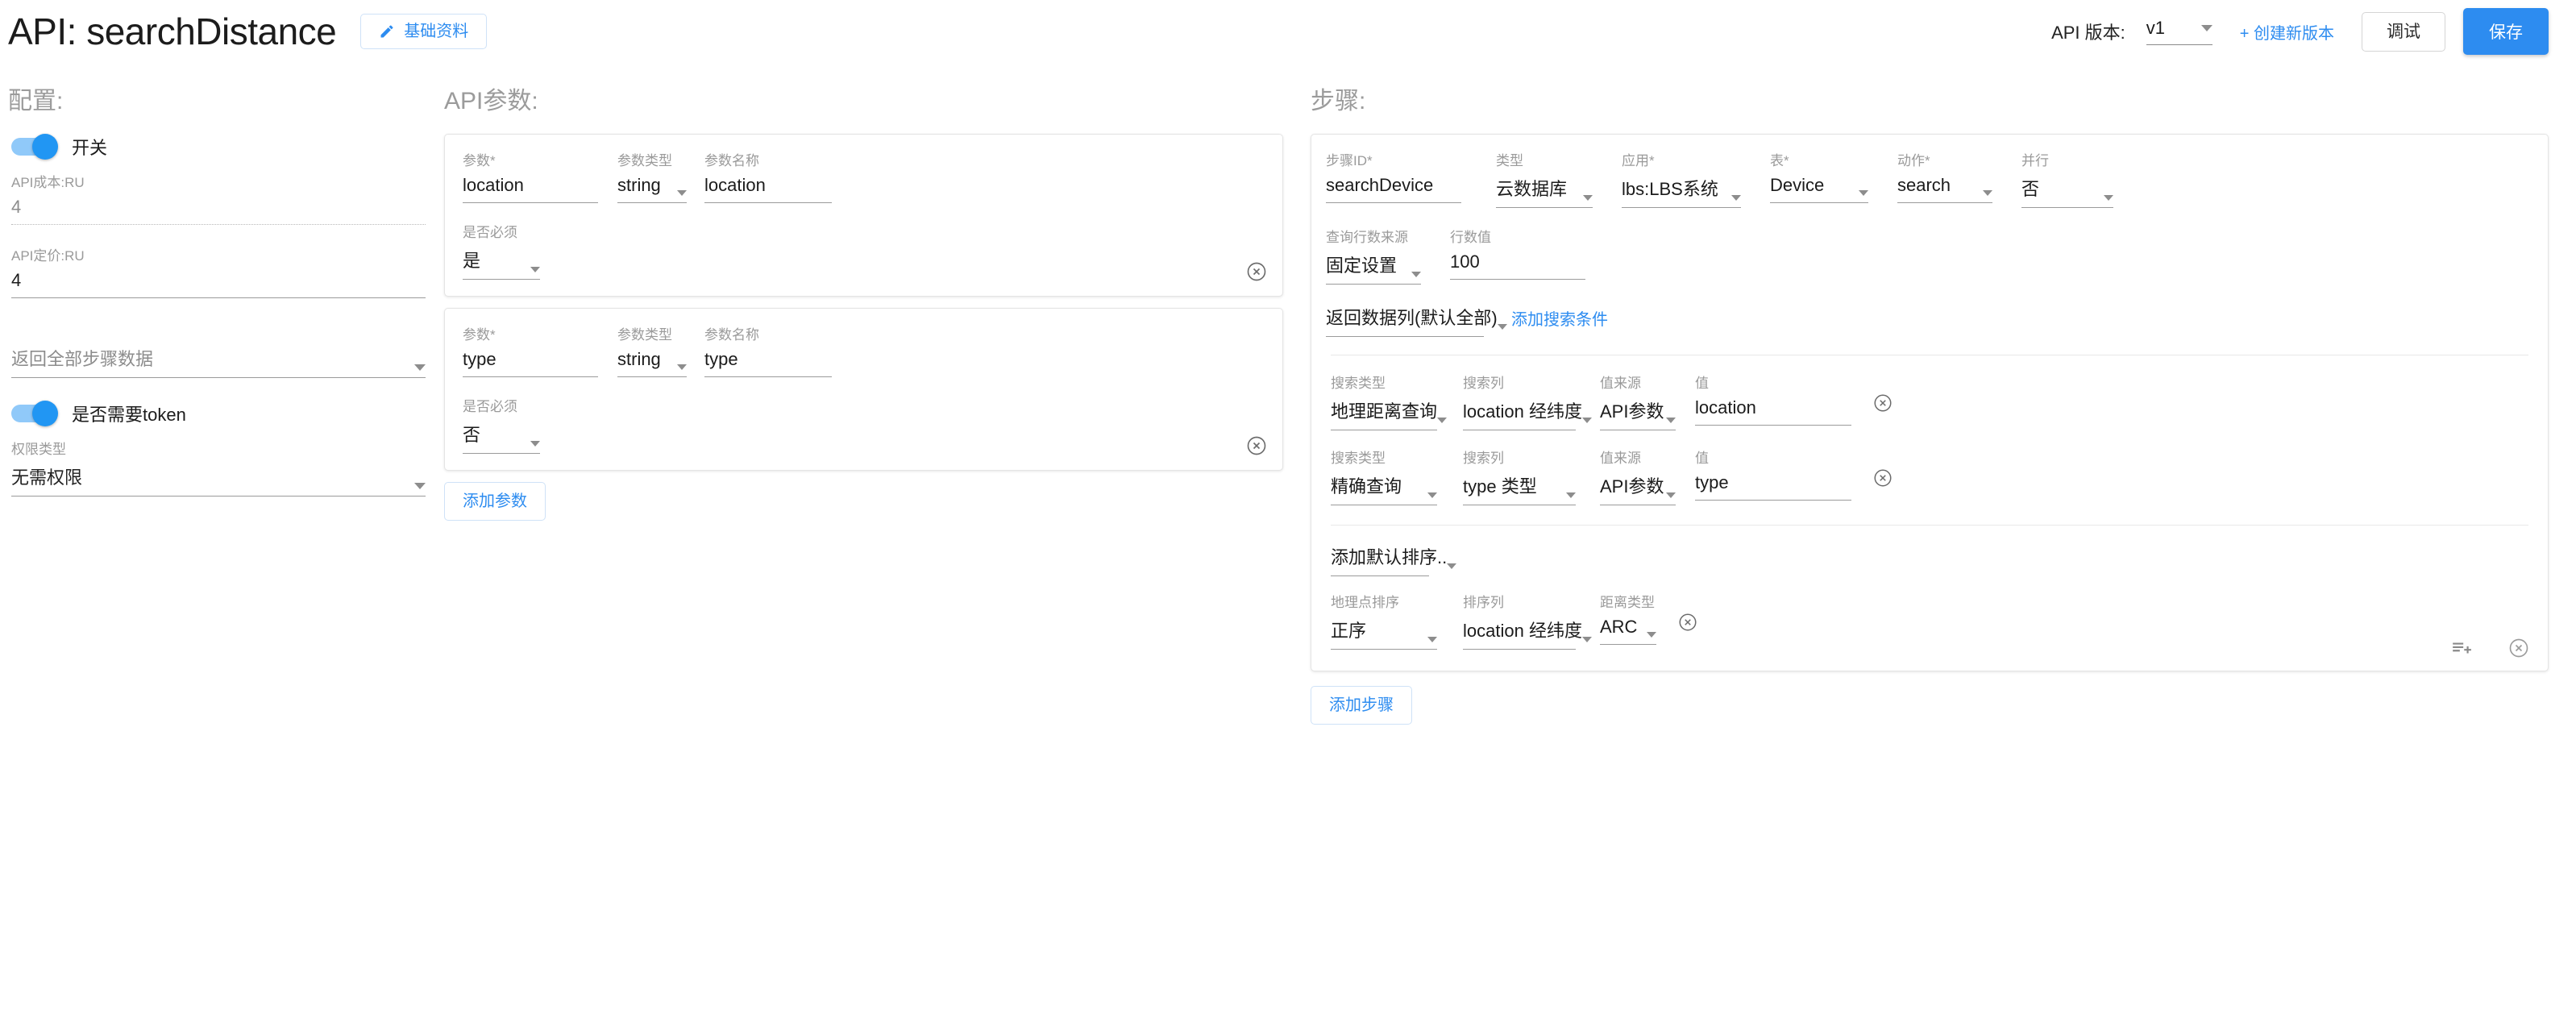 This screenshot has width=2576, height=1018. Describe the element at coordinates (1517, 265) in the screenshot. I see `row-count-value-input: 100` at that location.